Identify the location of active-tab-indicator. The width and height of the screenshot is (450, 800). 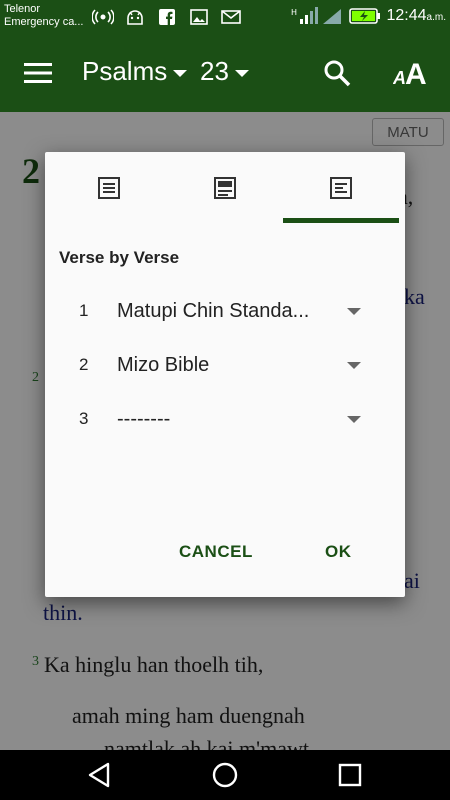
(341, 220).